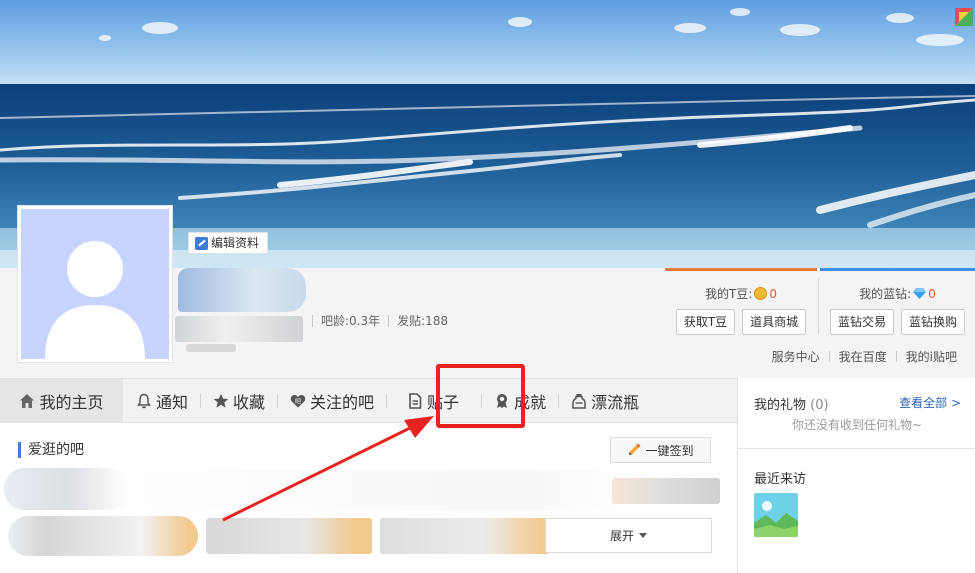 This screenshot has height=573, width=975. I want to click on tdou-wallet: 我的T豆: 0 获取T豆 道具商城, so click(741, 304).